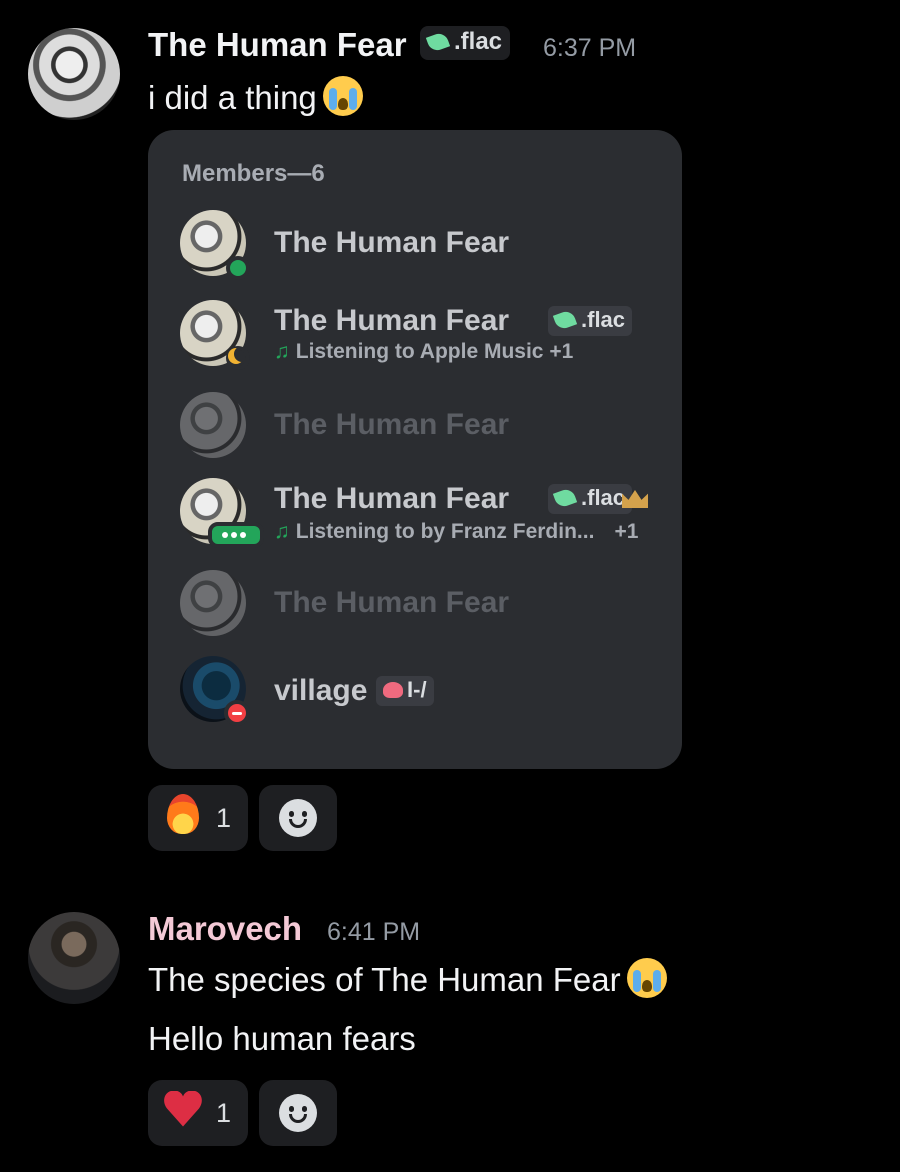 The height and width of the screenshot is (1172, 900). What do you see at coordinates (238, 268) in the screenshot?
I see `online-status-icon` at bounding box center [238, 268].